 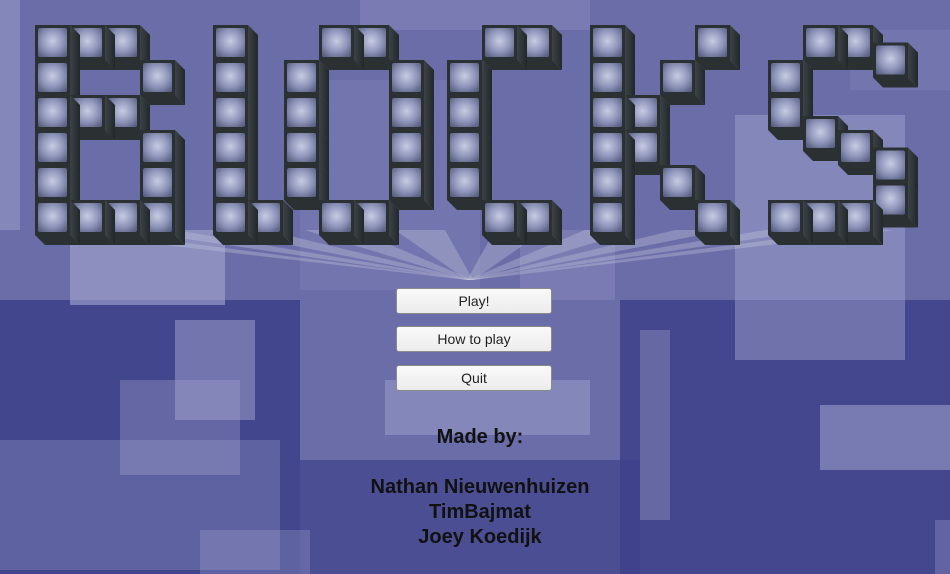 I want to click on play-button: Play!, so click(x=474, y=301).